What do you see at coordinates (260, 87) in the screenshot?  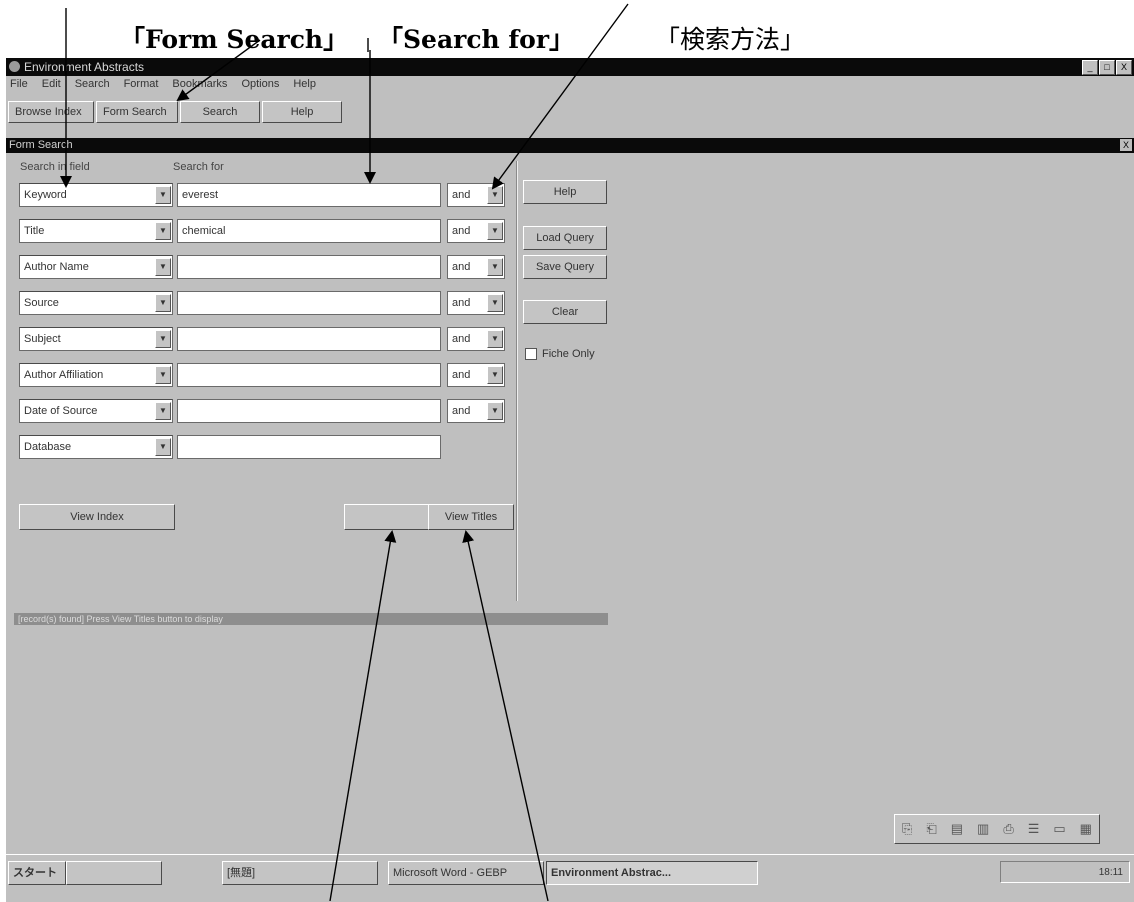 I see `menu-options: Options` at bounding box center [260, 87].